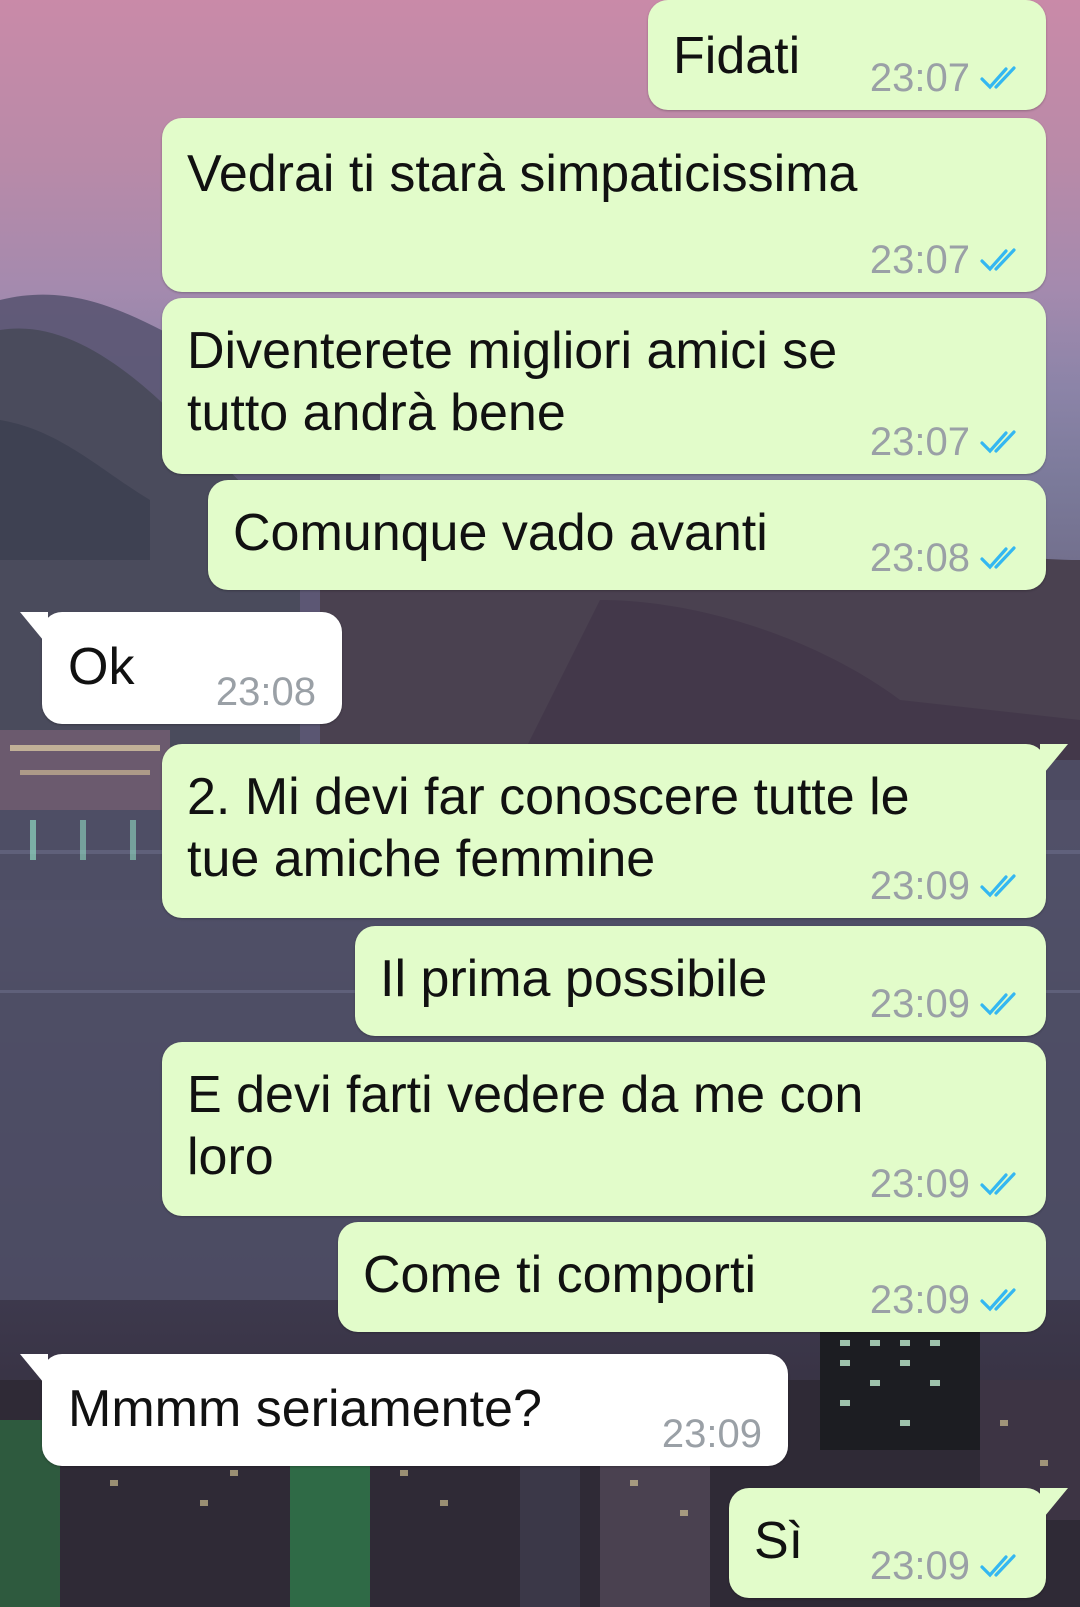 The image size is (1080, 1607). What do you see at coordinates (522, 174) in the screenshot?
I see `message-text: Vedrai ti starà simpaticissima` at bounding box center [522, 174].